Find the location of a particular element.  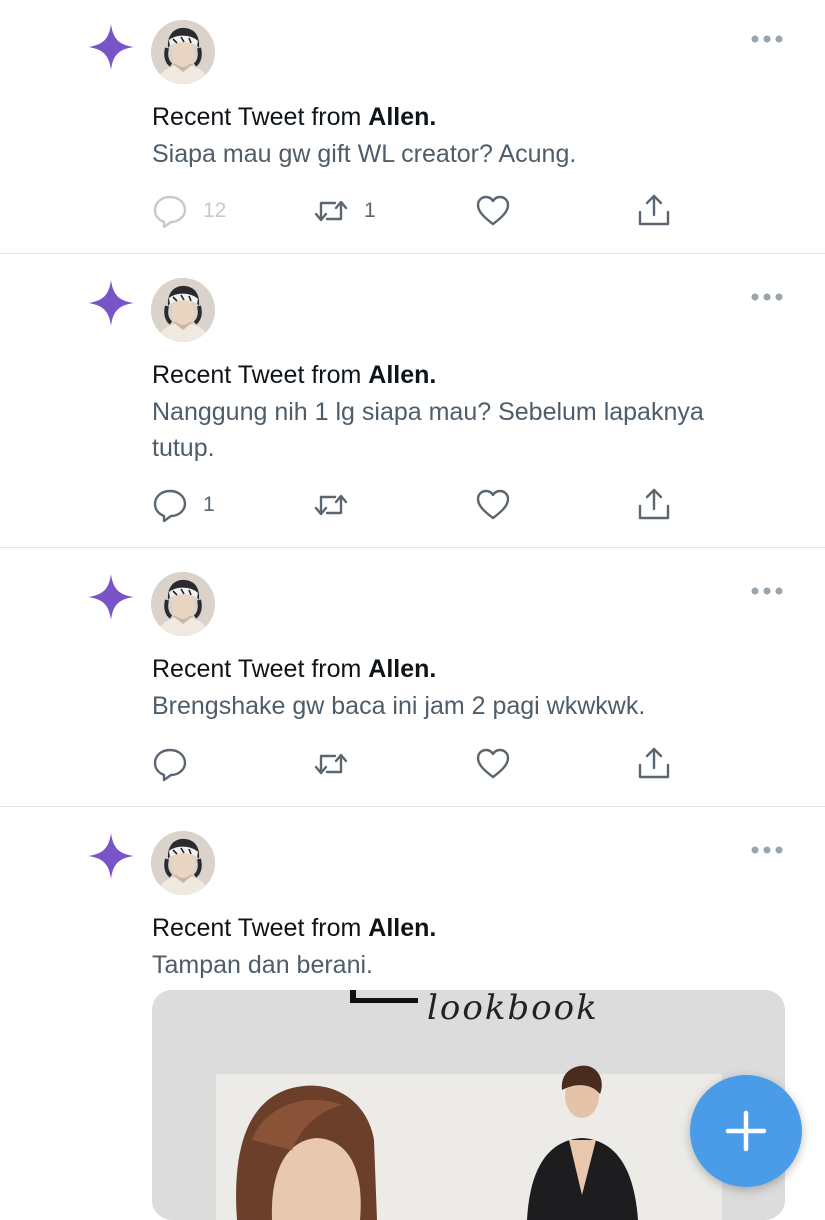

plus-icon is located at coordinates (746, 1131).